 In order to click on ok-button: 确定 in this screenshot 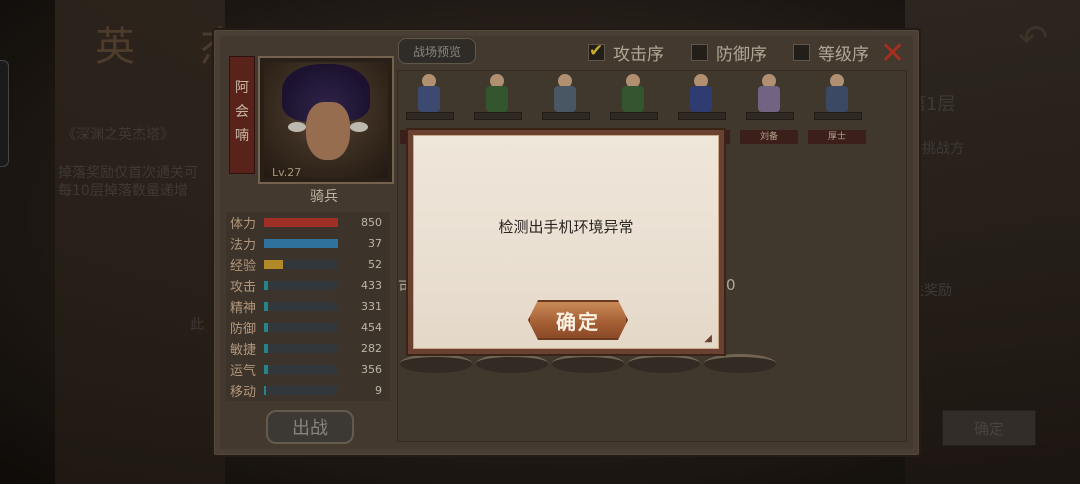, I will do `click(578, 320)`.